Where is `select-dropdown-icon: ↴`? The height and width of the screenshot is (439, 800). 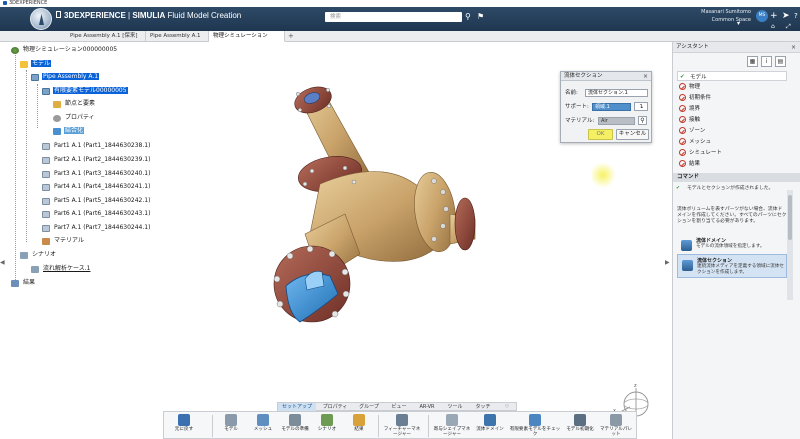 select-dropdown-icon: ↴ is located at coordinates (641, 106).